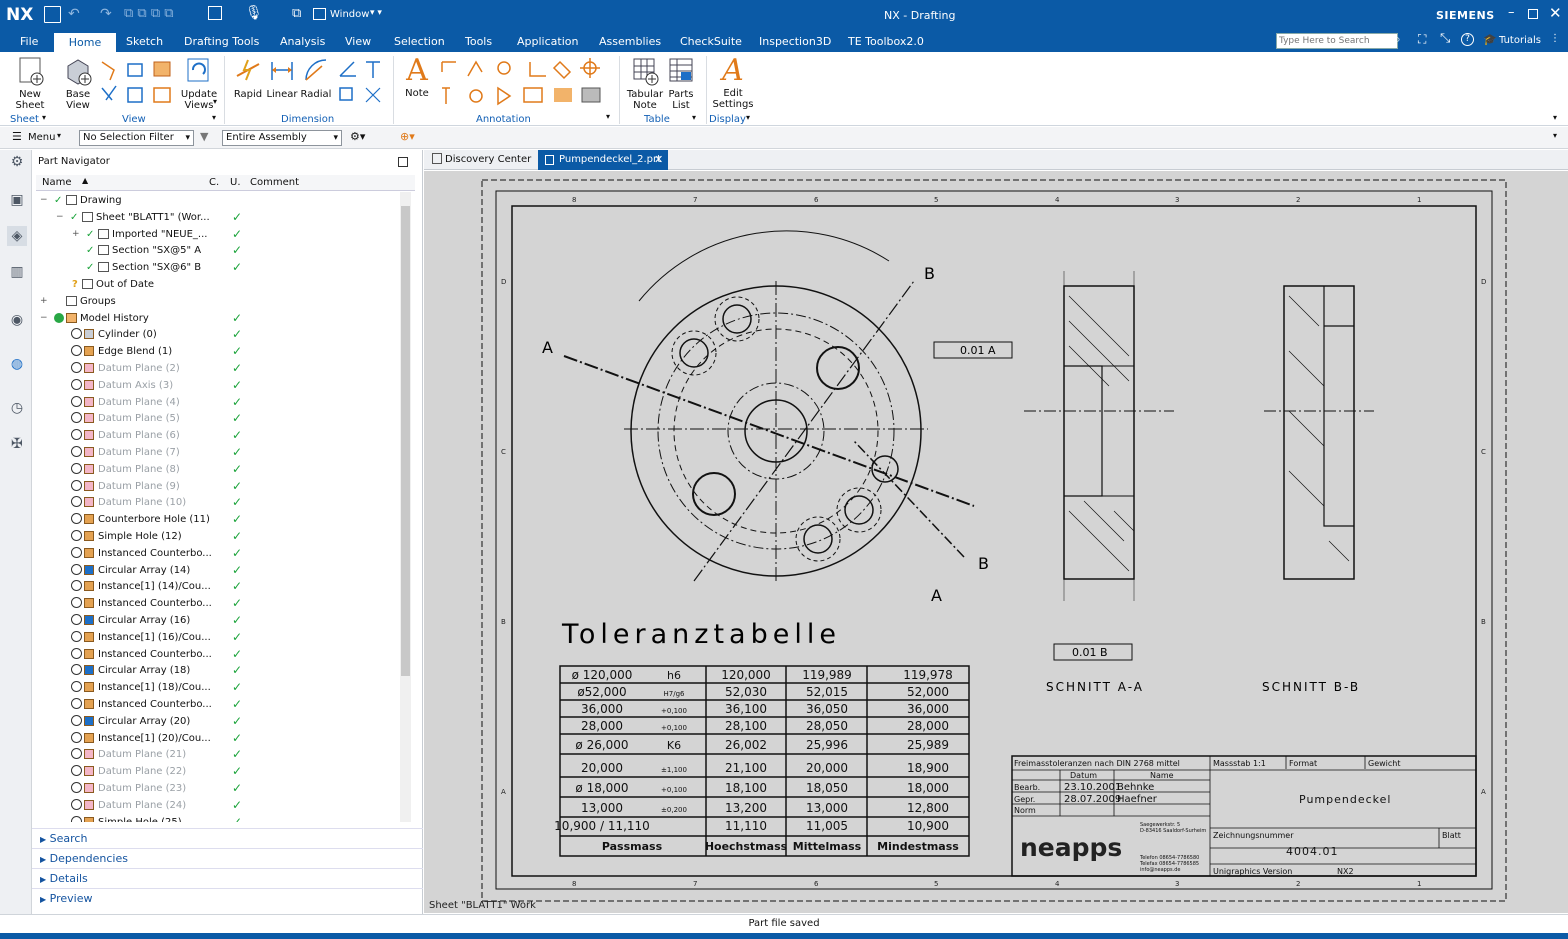  I want to click on section-details: ▶ Details, so click(227, 878).